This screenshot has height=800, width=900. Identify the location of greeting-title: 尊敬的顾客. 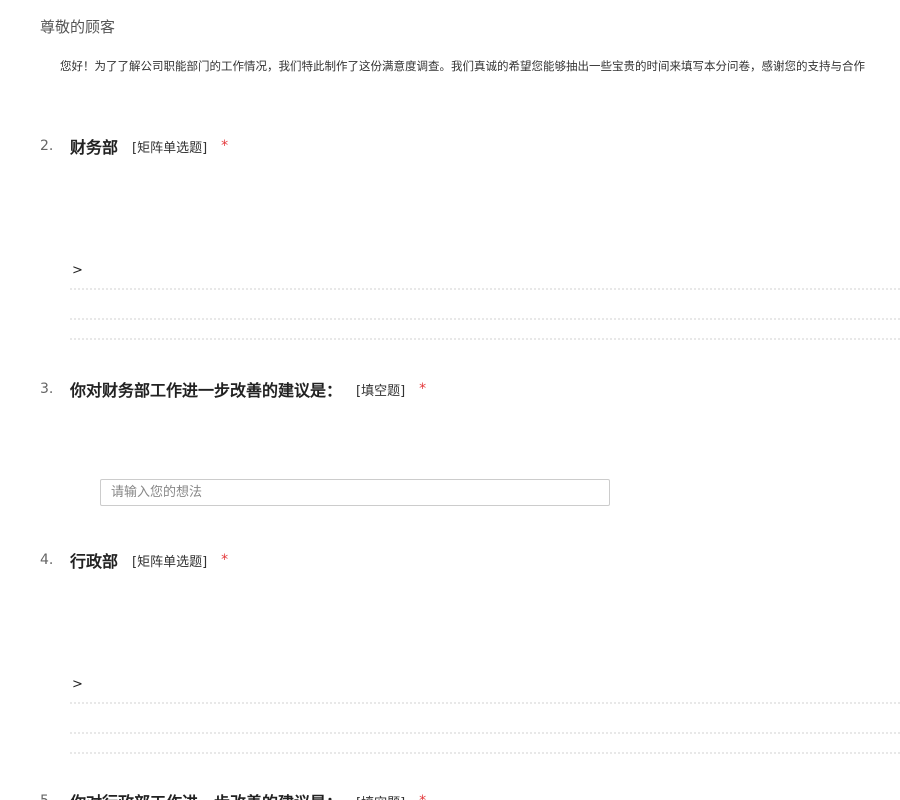
(78, 27).